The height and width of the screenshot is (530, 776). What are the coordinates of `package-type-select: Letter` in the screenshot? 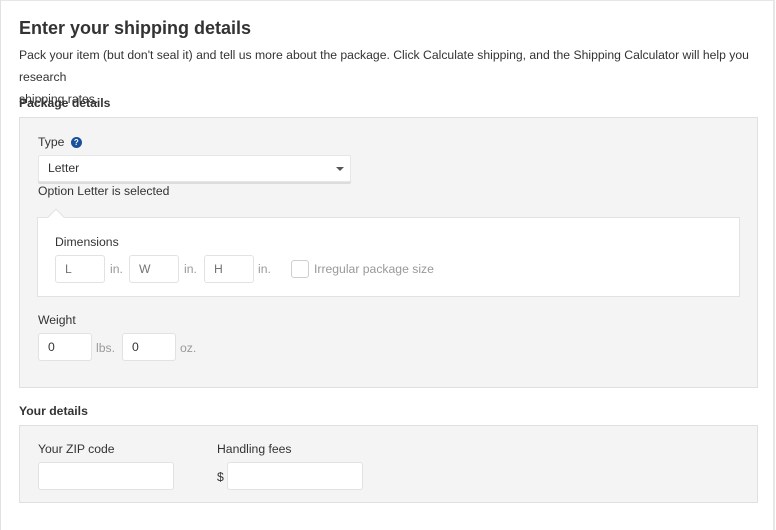 It's located at (194, 168).